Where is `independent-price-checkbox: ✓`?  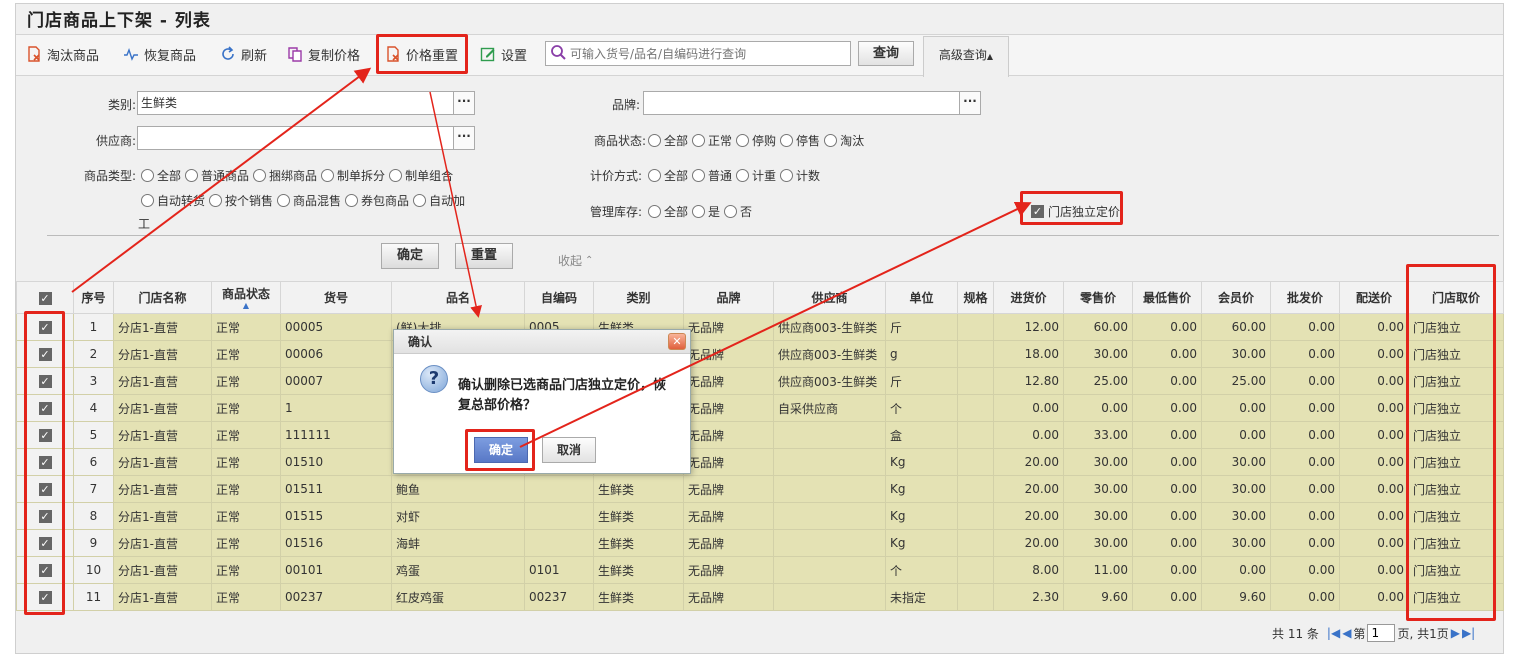
independent-price-checkbox: ✓ is located at coordinates (1037, 211).